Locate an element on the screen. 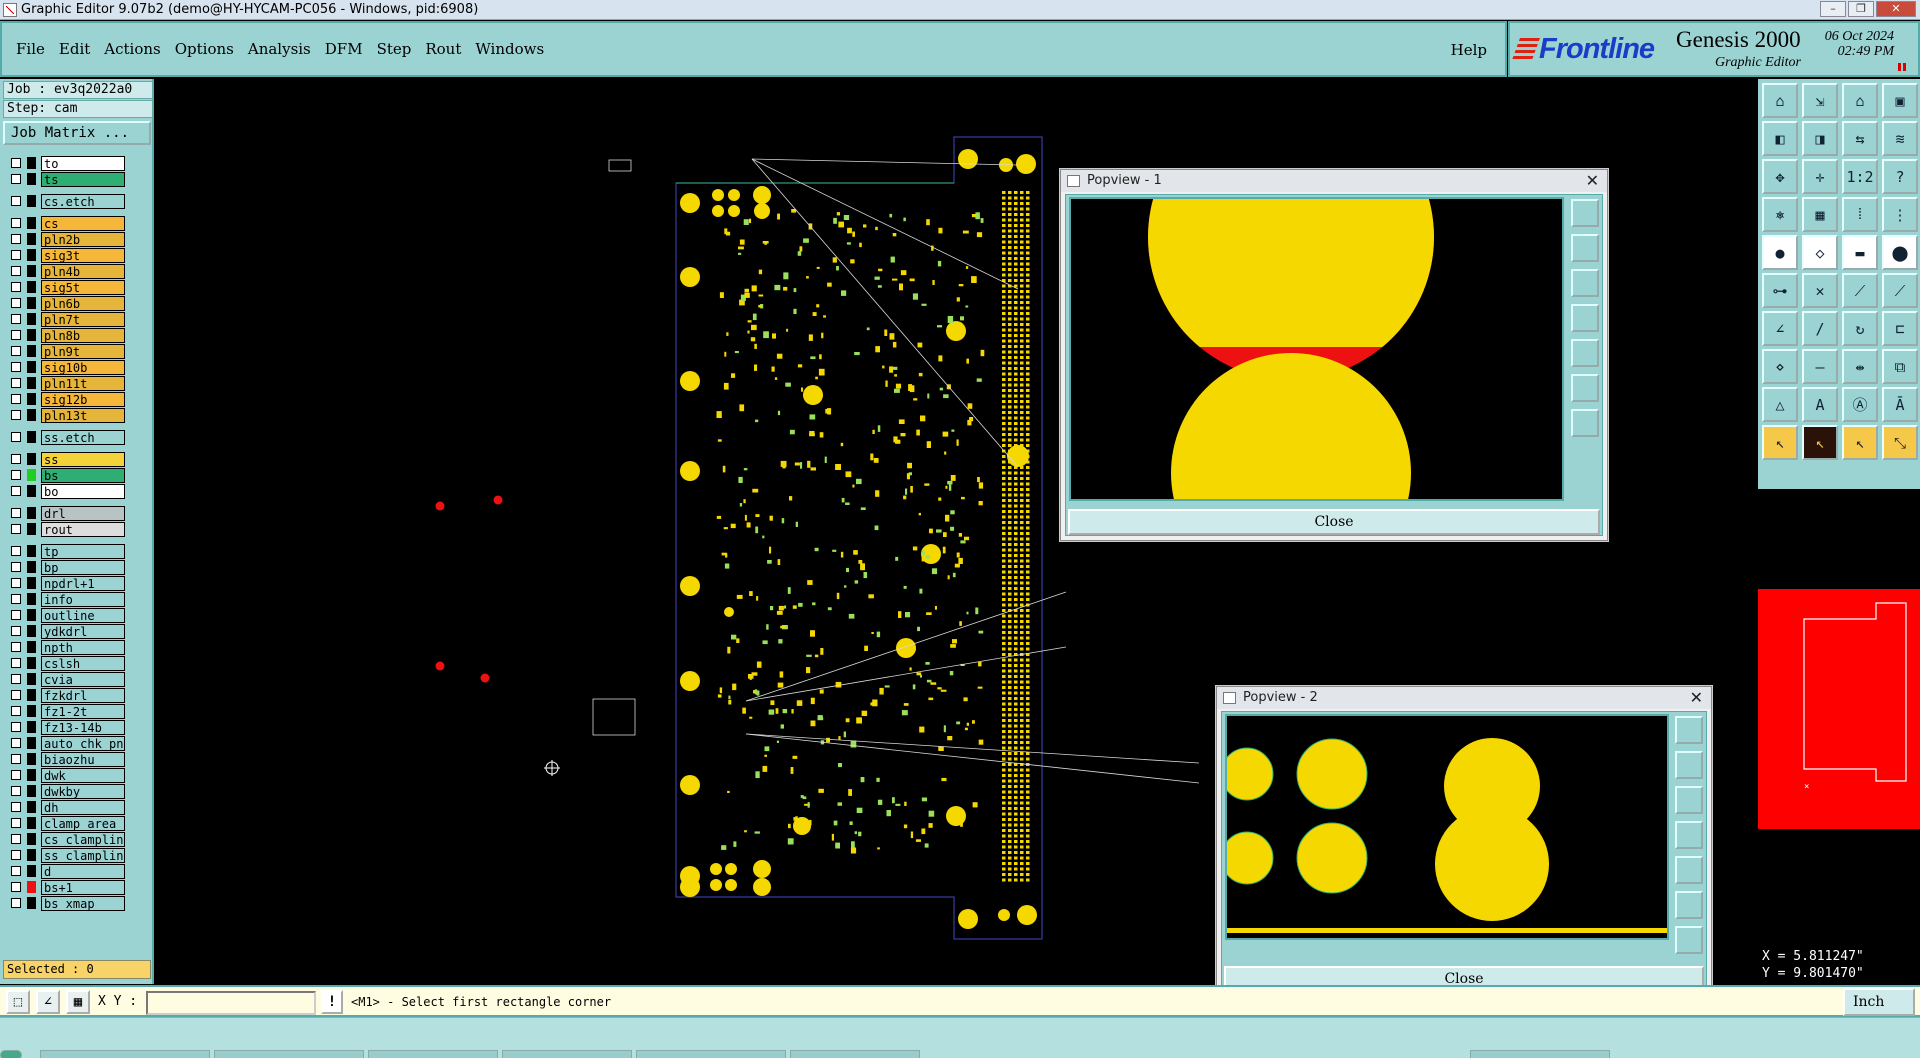  layer-row: npdrl+1 is located at coordinates (78, 583).